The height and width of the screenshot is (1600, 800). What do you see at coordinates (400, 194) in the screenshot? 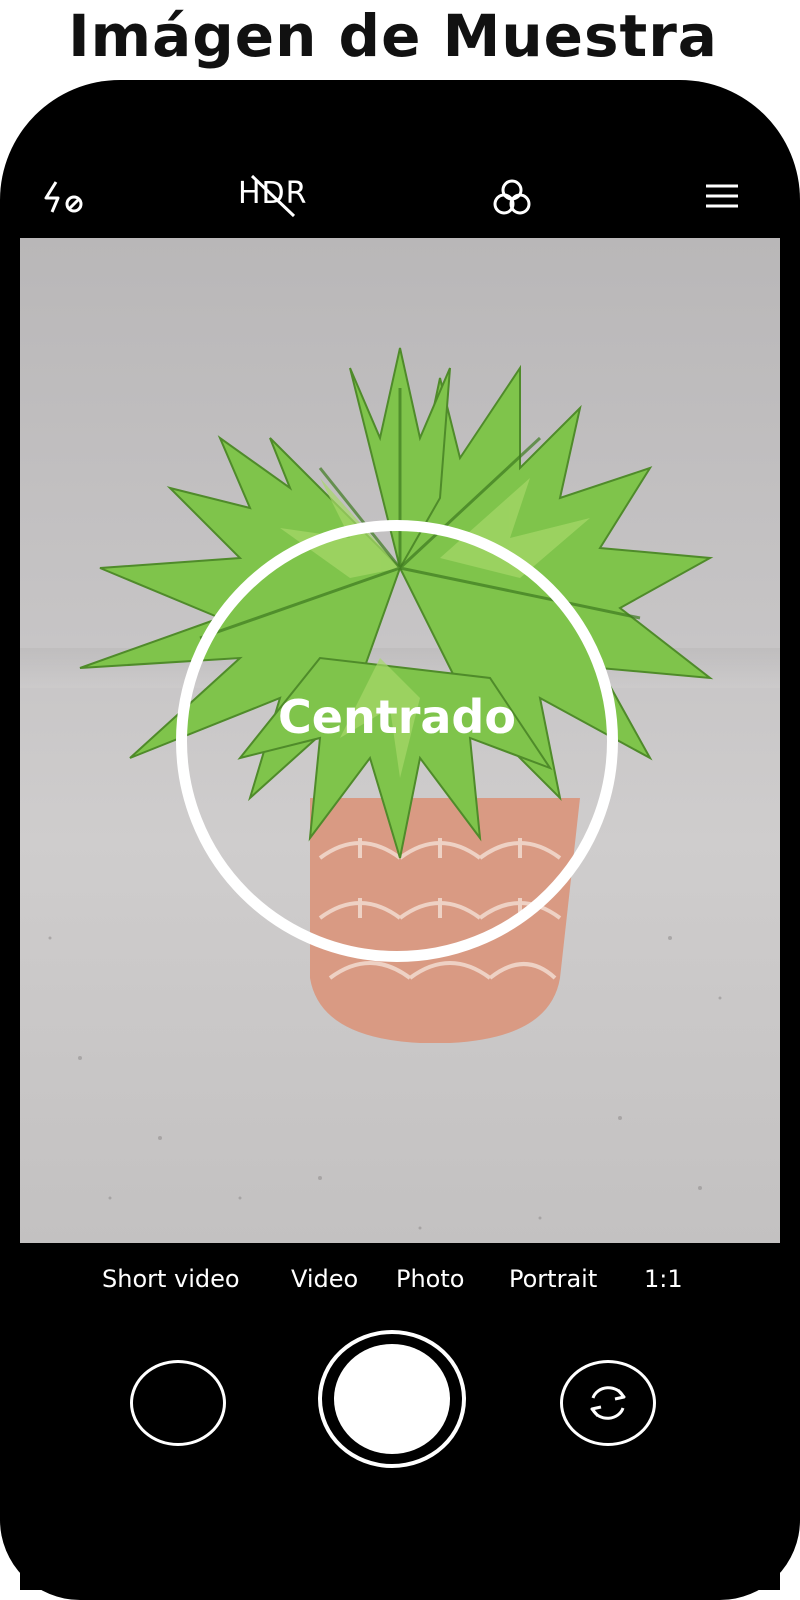
I see `camera-topbar: HDR` at bounding box center [400, 194].